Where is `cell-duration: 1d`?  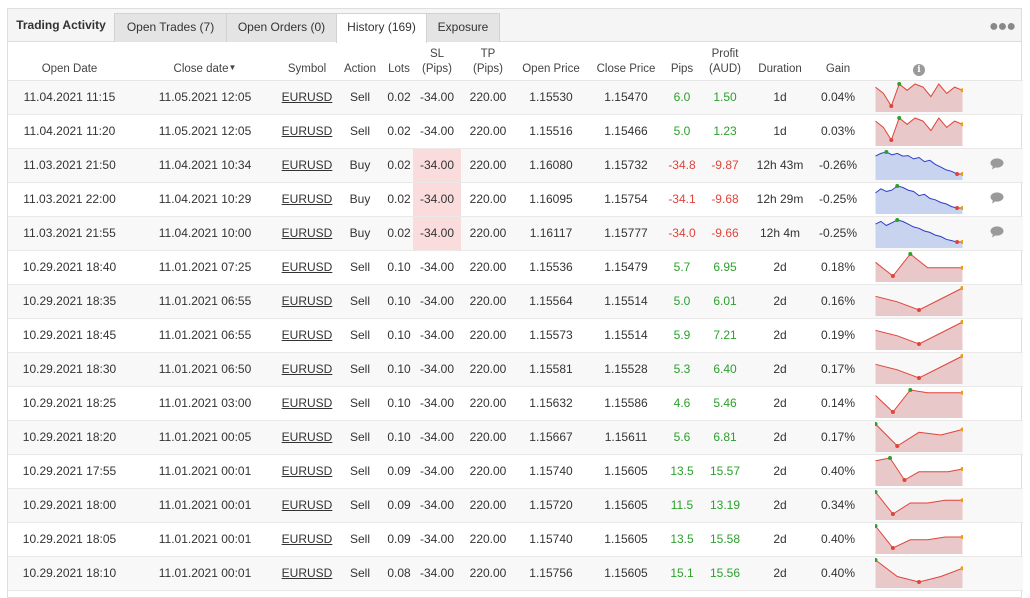 cell-duration: 1d is located at coordinates (780, 97).